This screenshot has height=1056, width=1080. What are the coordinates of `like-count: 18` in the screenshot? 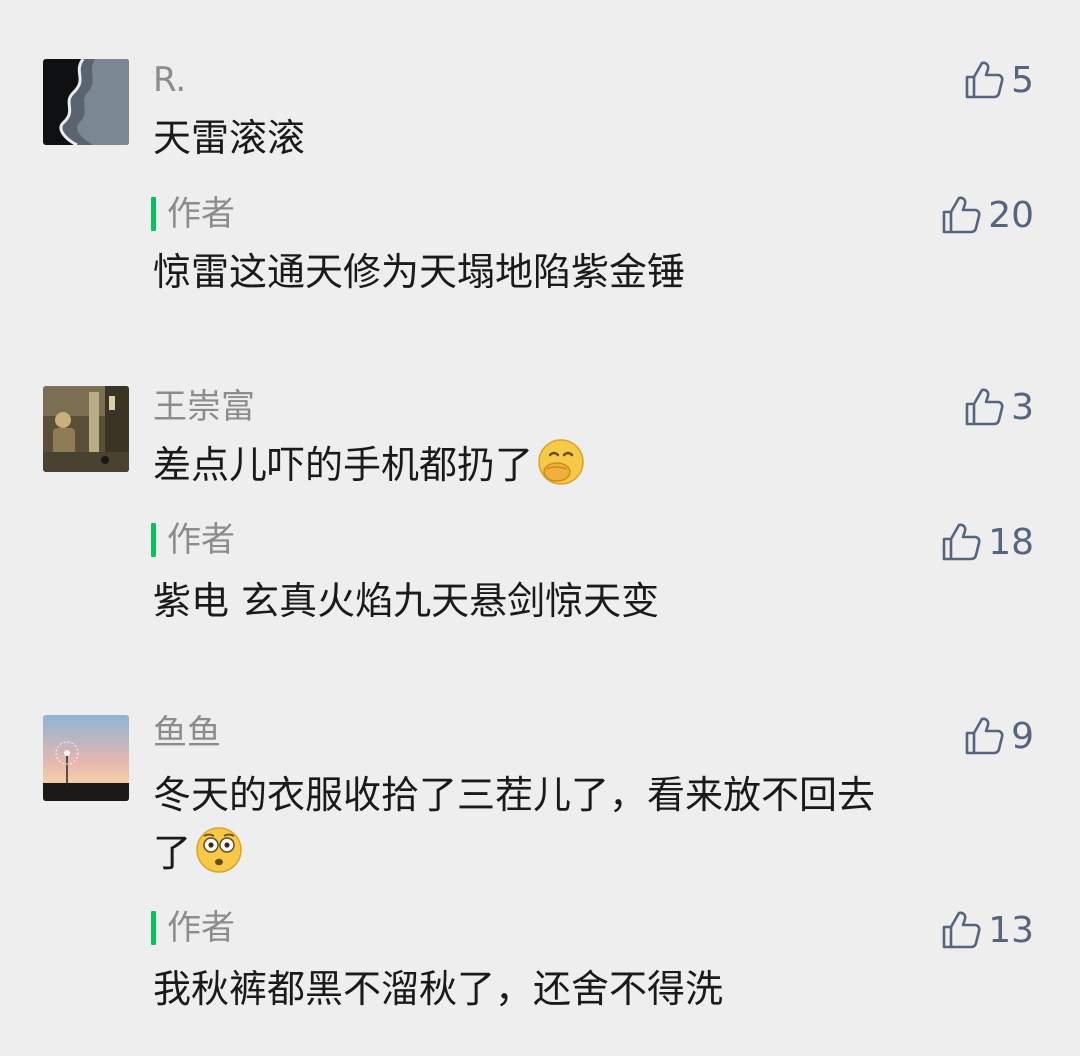 It's located at (1011, 542).